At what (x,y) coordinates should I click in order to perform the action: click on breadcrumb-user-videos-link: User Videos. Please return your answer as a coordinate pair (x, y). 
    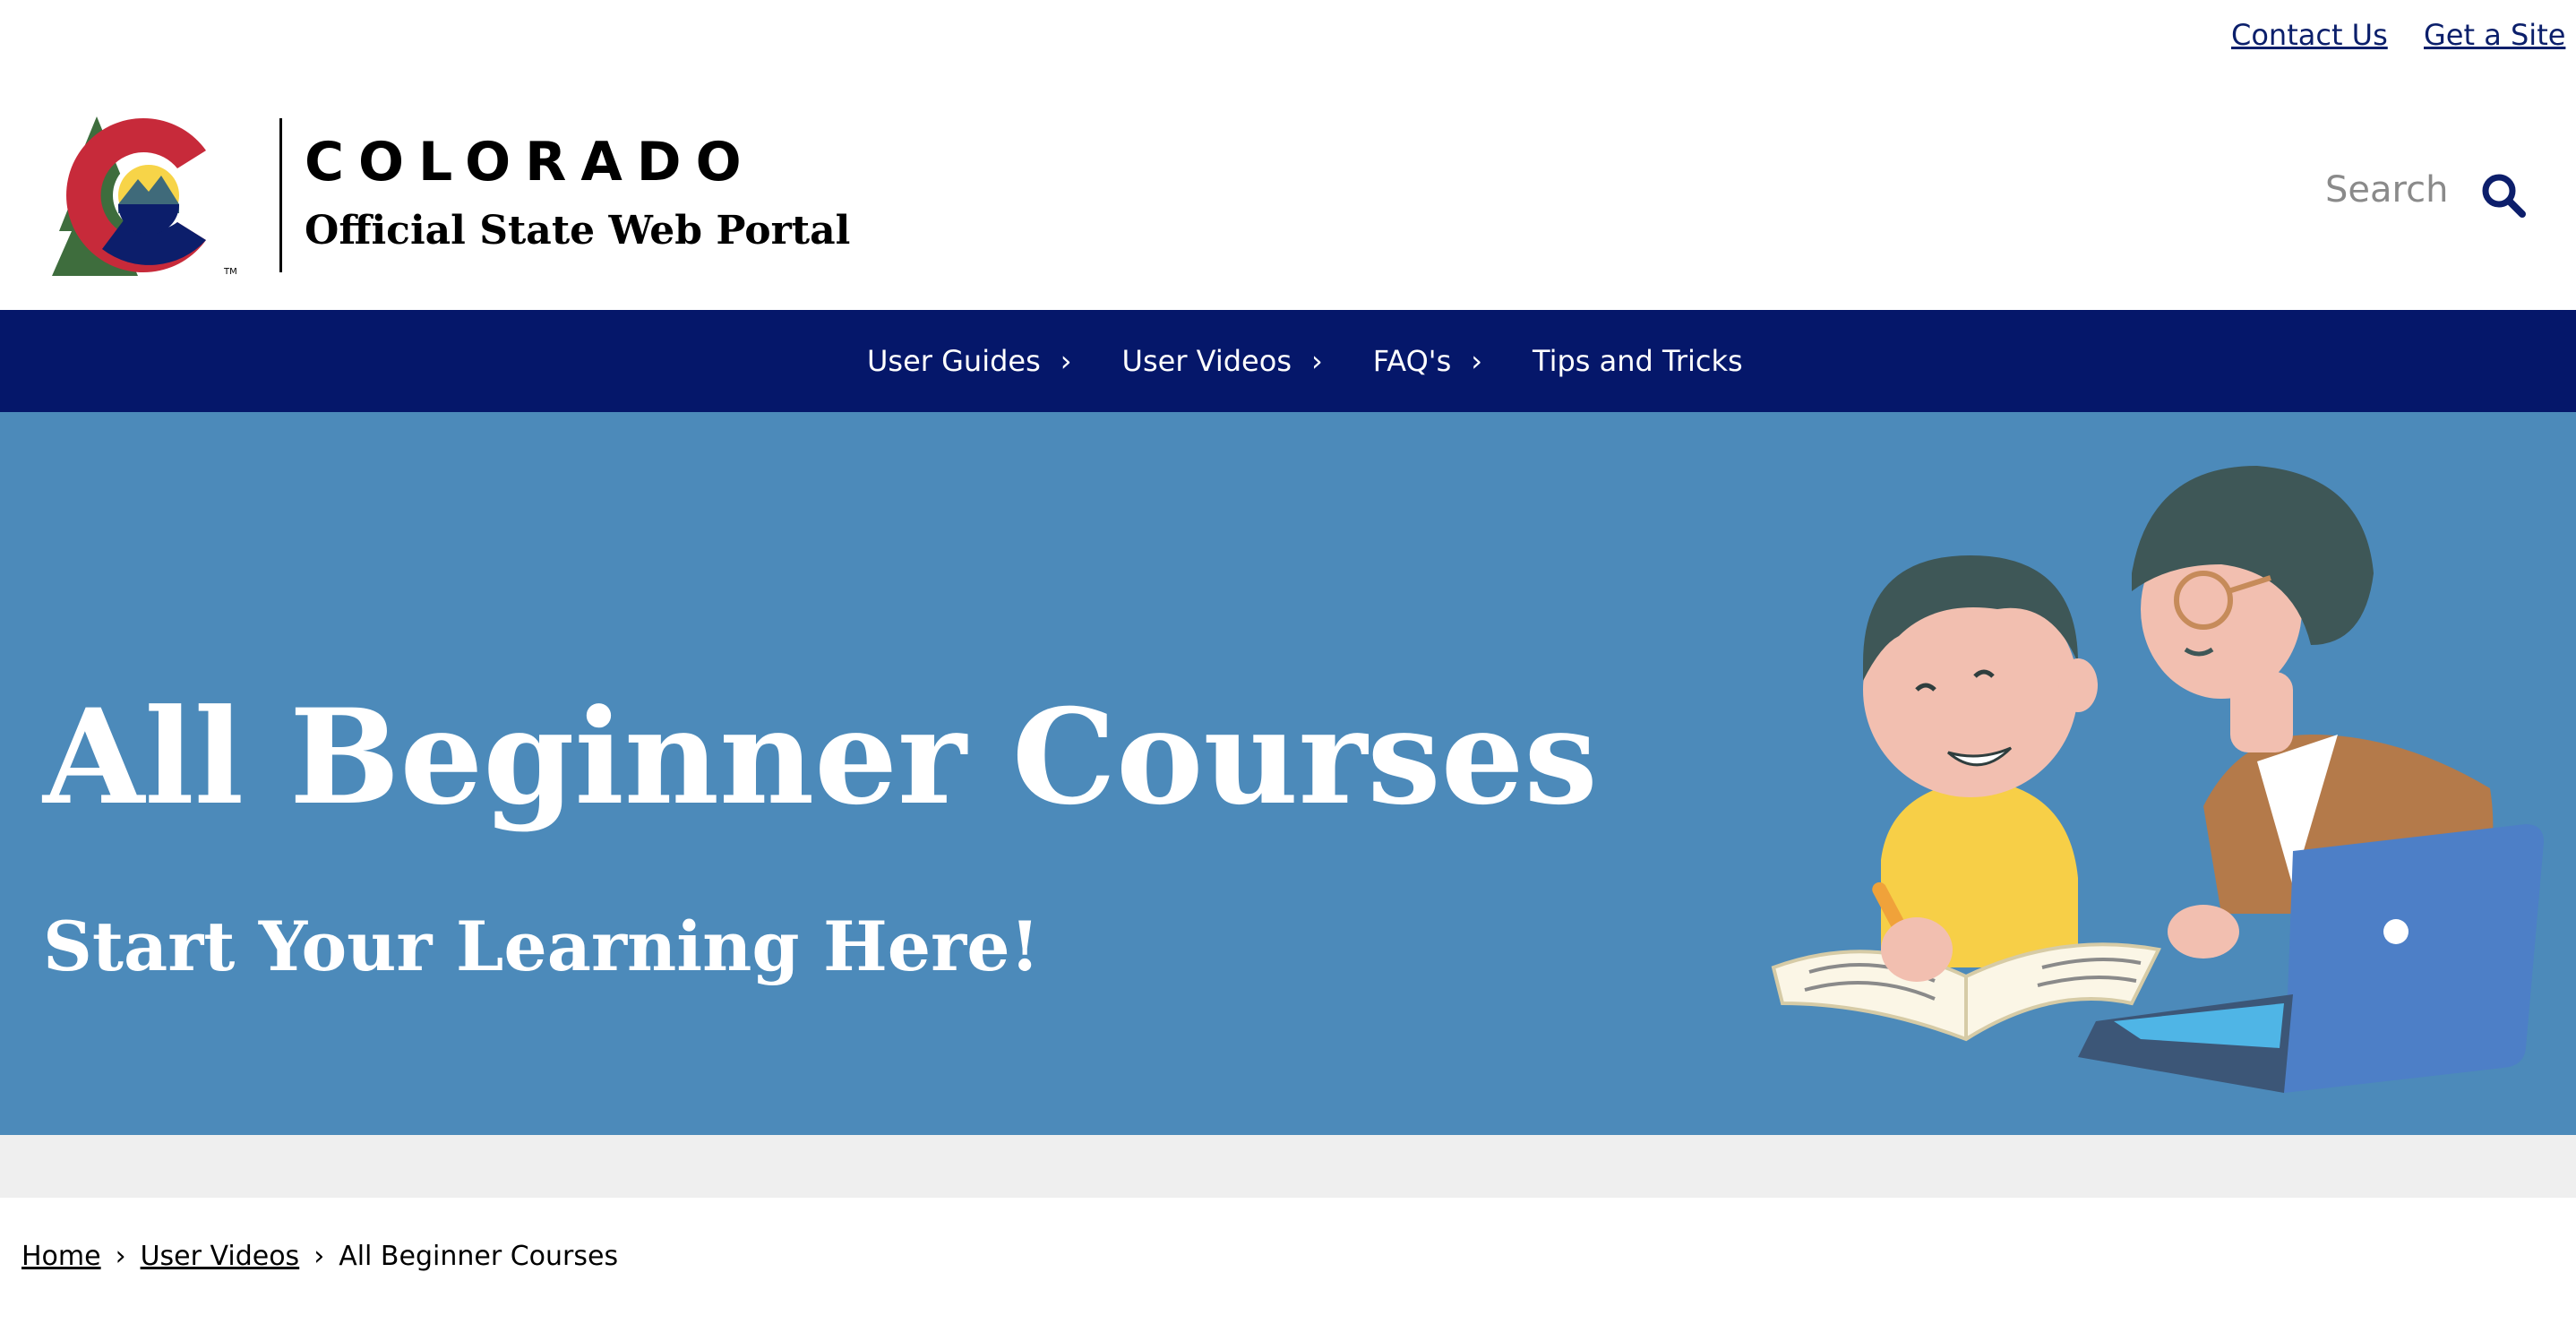
    Looking at the image, I should click on (220, 1256).